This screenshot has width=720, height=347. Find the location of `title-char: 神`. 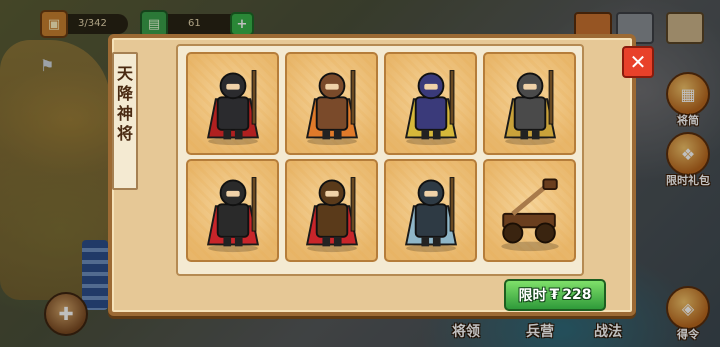

title-char: 神 is located at coordinates (124, 113).